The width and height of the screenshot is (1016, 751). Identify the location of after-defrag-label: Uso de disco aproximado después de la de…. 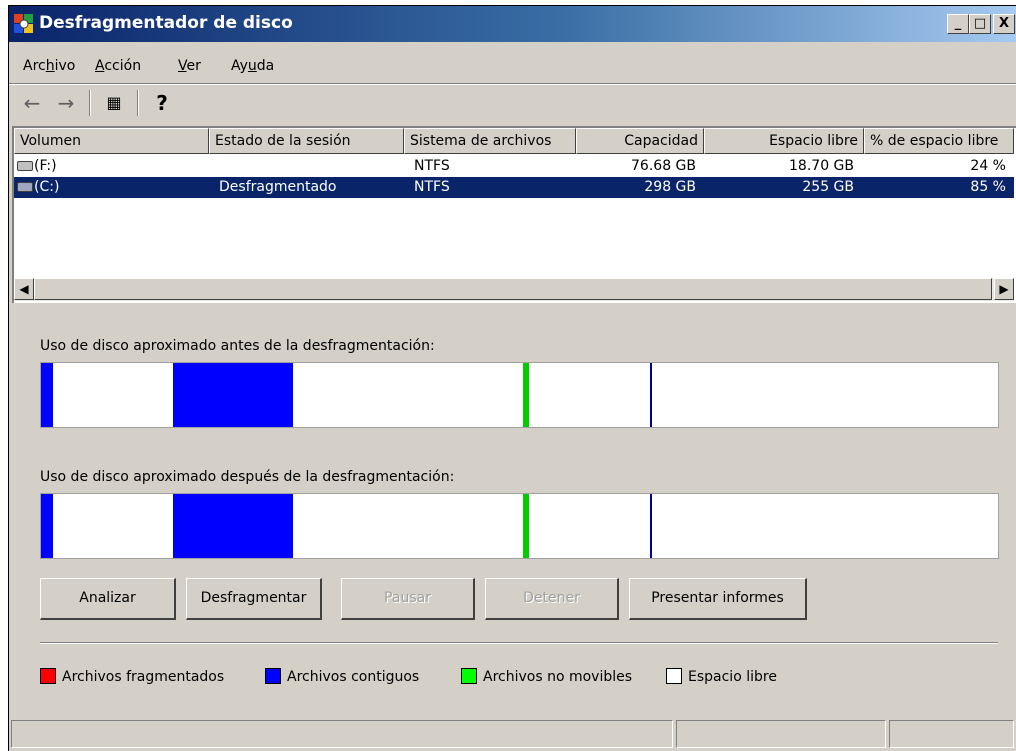
(247, 477).